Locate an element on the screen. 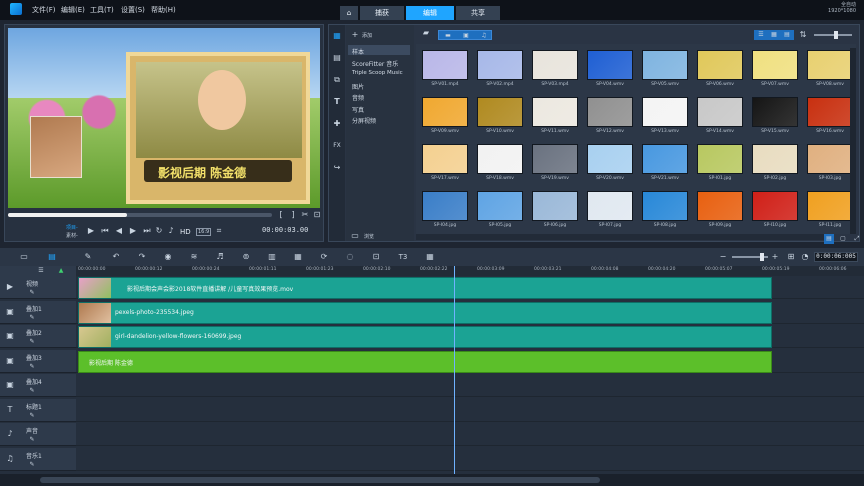 The width and height of the screenshot is (864, 486). horizontal-scroll-thumb is located at coordinates (320, 480).